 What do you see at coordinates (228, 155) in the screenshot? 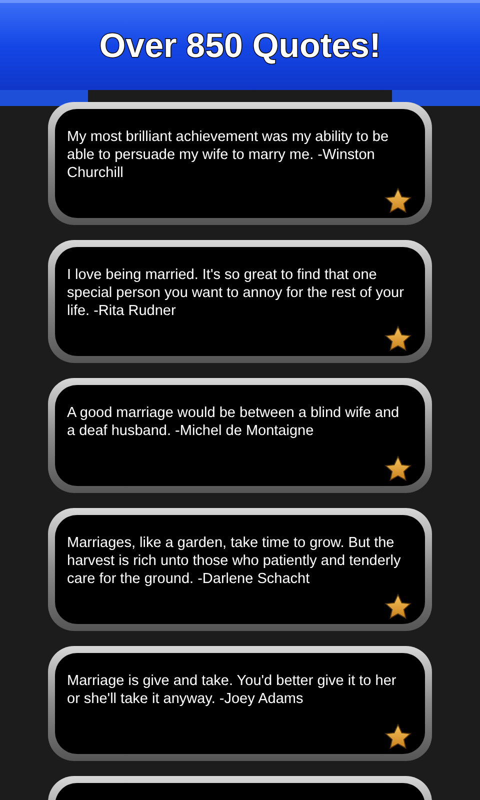
I see `quote-text: My most brilliant achievement was my ability to be able to persuade my wife to marry me. -Winston Churchill` at bounding box center [228, 155].